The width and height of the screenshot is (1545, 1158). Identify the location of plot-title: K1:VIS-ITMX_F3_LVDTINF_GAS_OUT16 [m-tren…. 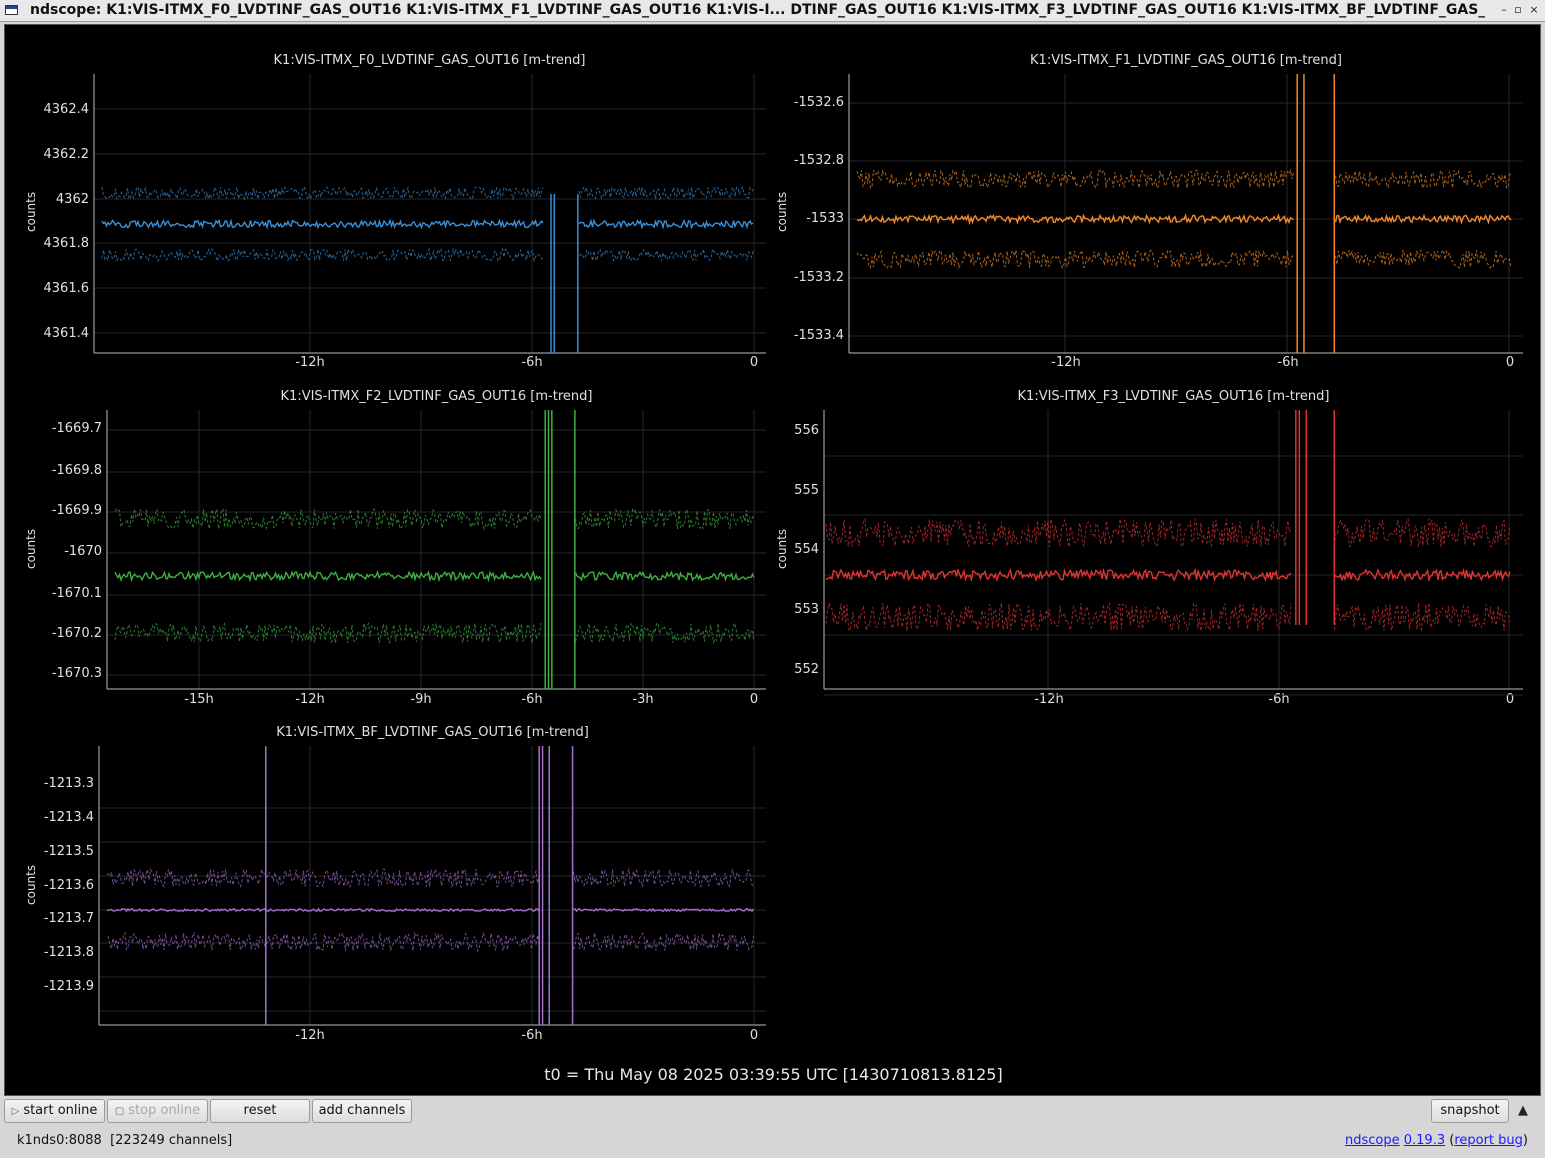
(1173, 396).